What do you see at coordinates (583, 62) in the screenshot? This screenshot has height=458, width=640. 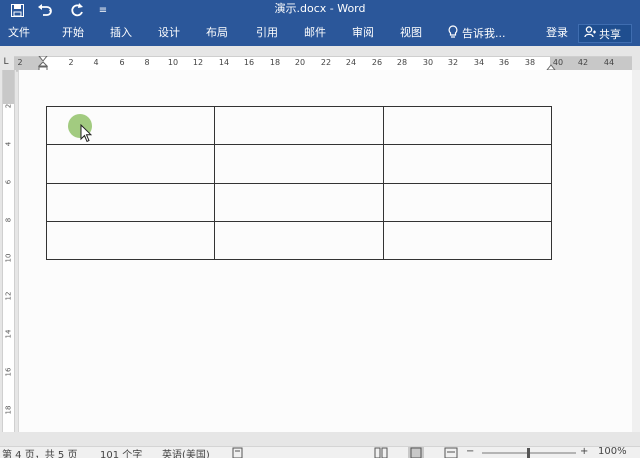 I see `ruler-tick: 42` at bounding box center [583, 62].